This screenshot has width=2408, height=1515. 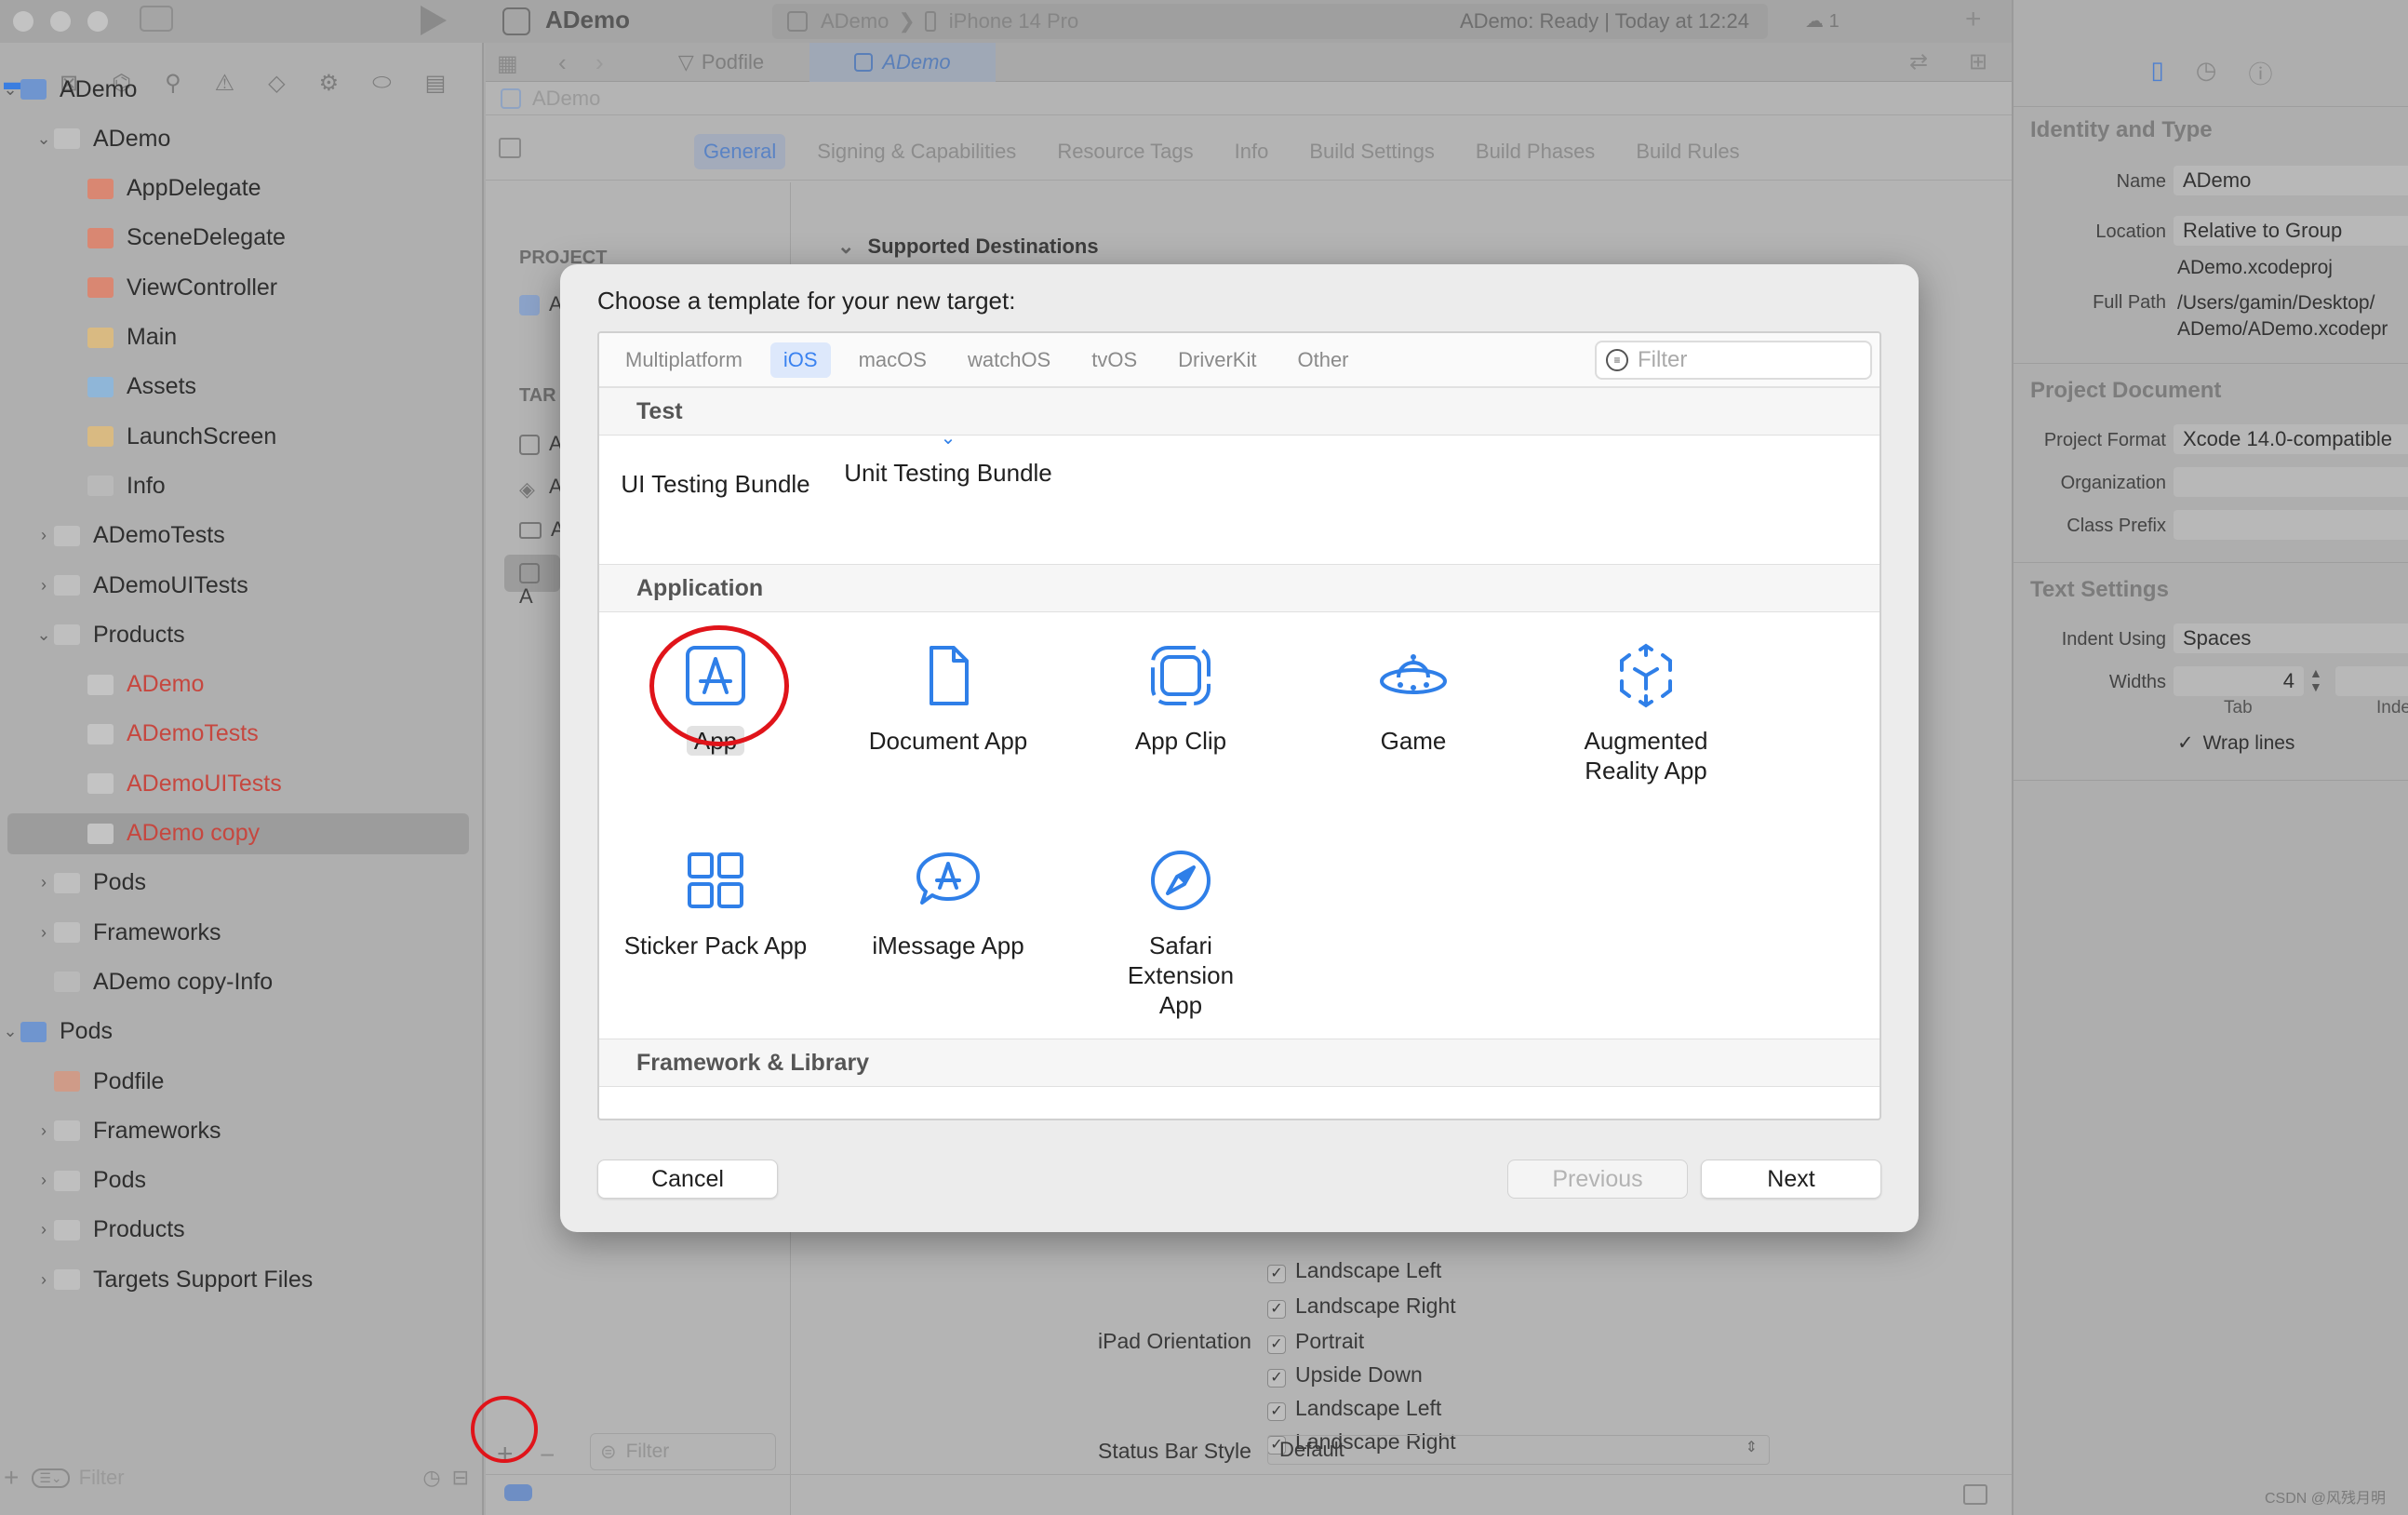 What do you see at coordinates (242, 436) in the screenshot?
I see `tree-row-xib: LaunchScreen` at bounding box center [242, 436].